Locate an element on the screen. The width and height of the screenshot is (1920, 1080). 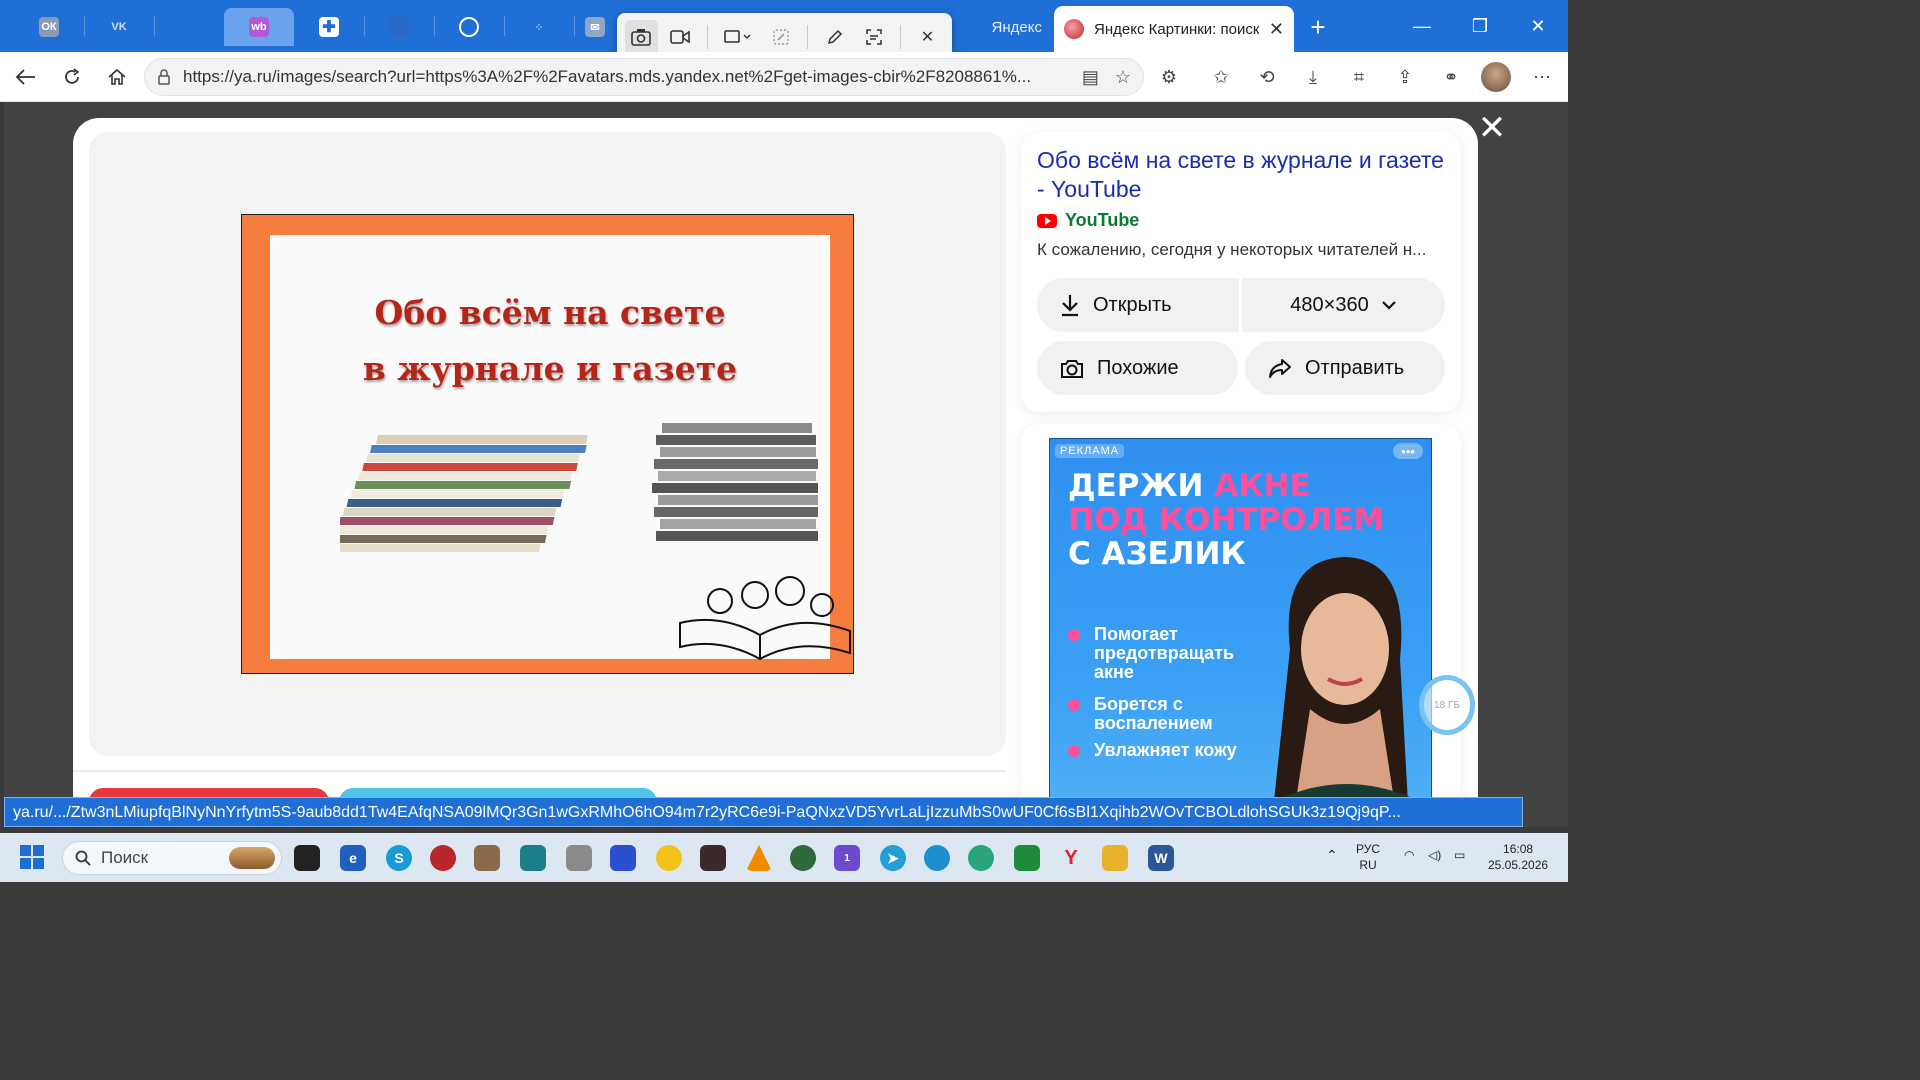
image-size-dropdown: 480×360 is located at coordinates (1343, 305).